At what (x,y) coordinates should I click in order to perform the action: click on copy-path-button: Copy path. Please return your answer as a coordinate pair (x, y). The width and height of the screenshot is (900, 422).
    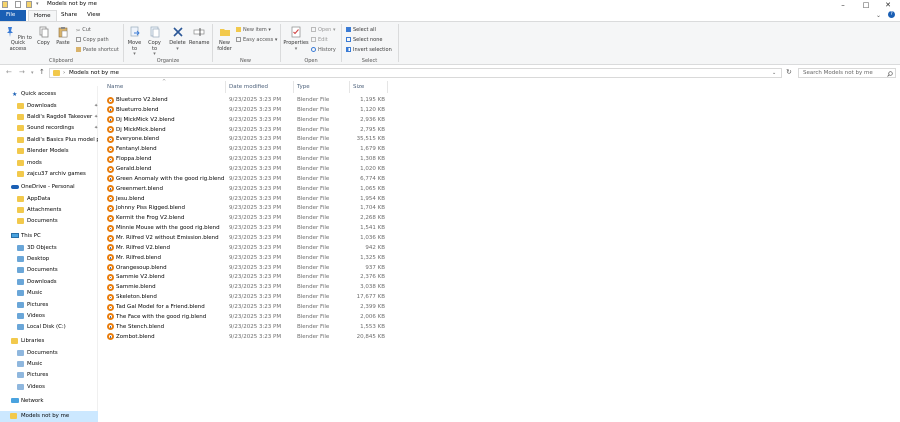
    Looking at the image, I should click on (92, 40).